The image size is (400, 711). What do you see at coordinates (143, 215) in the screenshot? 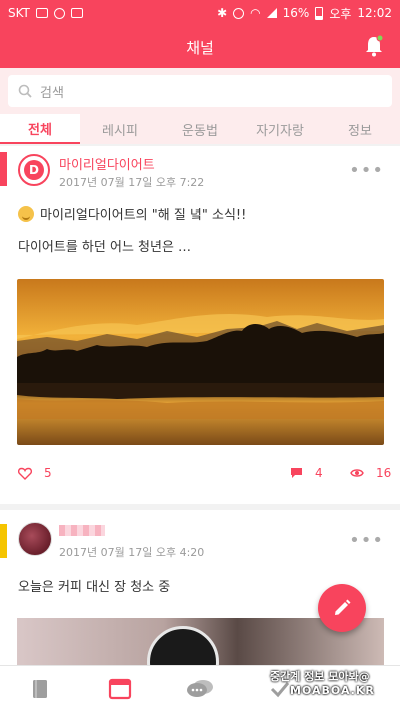
I see `post-title: 마이리얼다이어트의 "해 질 녘" 소식!!` at bounding box center [143, 215].